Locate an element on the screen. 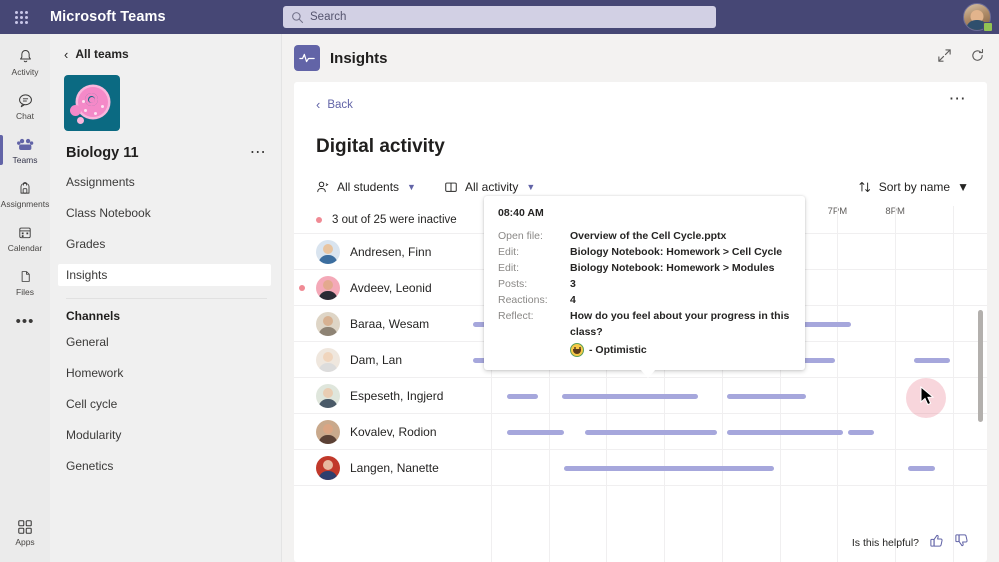  chevron-left-icon: ‹ is located at coordinates (66, 54).